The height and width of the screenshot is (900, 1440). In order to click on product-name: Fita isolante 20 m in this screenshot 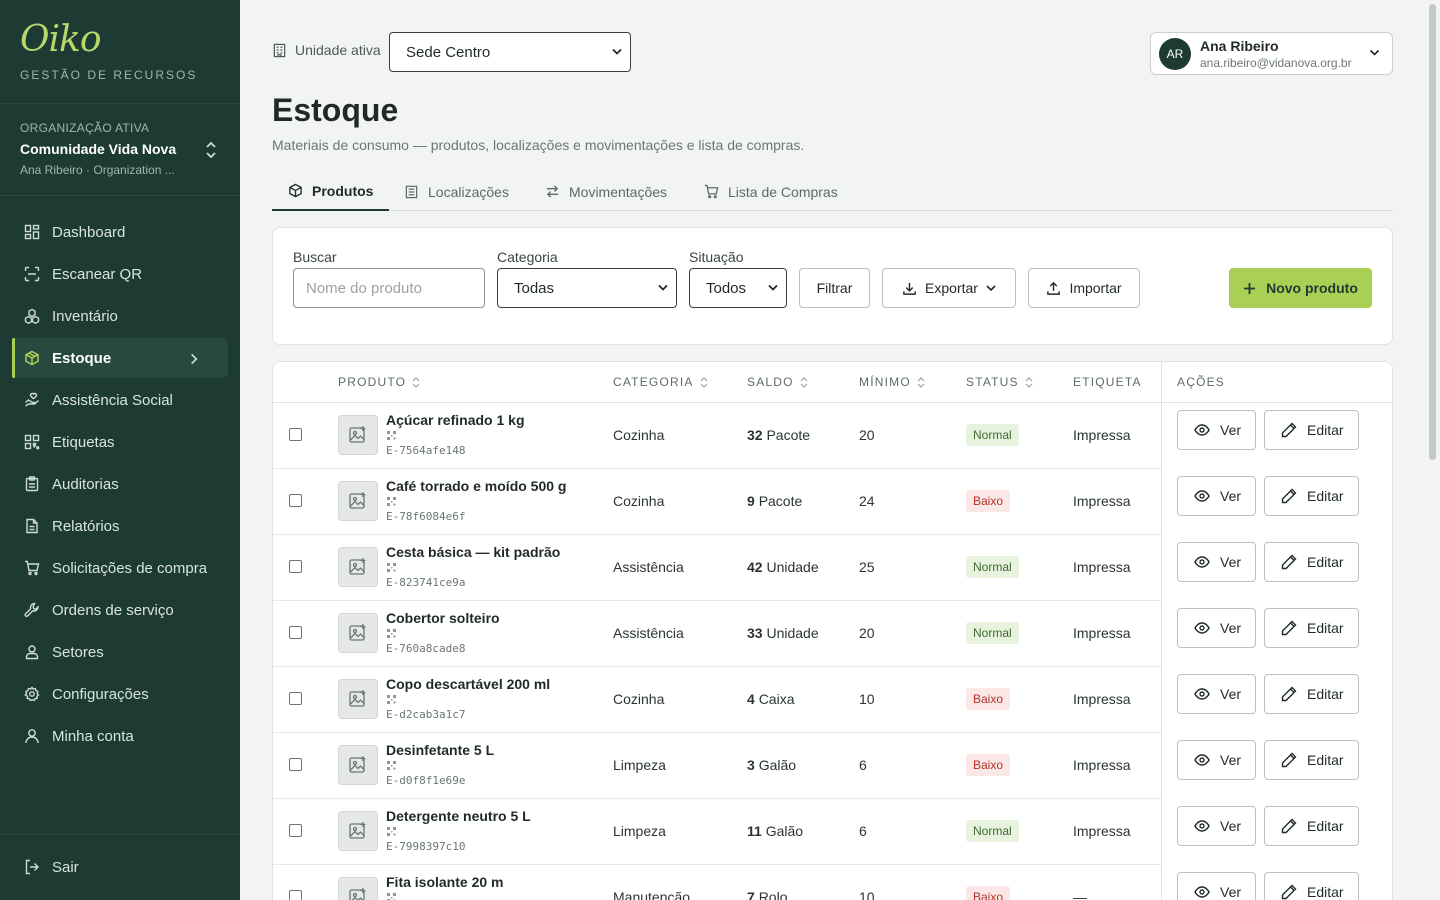, I will do `click(444, 882)`.